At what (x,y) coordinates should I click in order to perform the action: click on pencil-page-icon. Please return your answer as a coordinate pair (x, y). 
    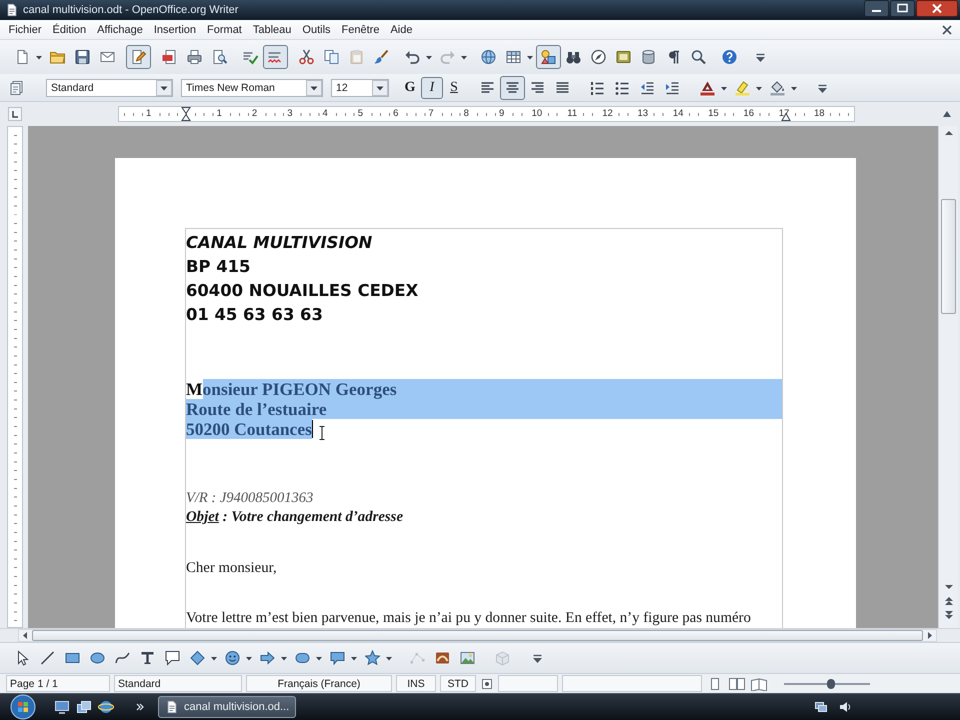
    Looking at the image, I should click on (138, 57).